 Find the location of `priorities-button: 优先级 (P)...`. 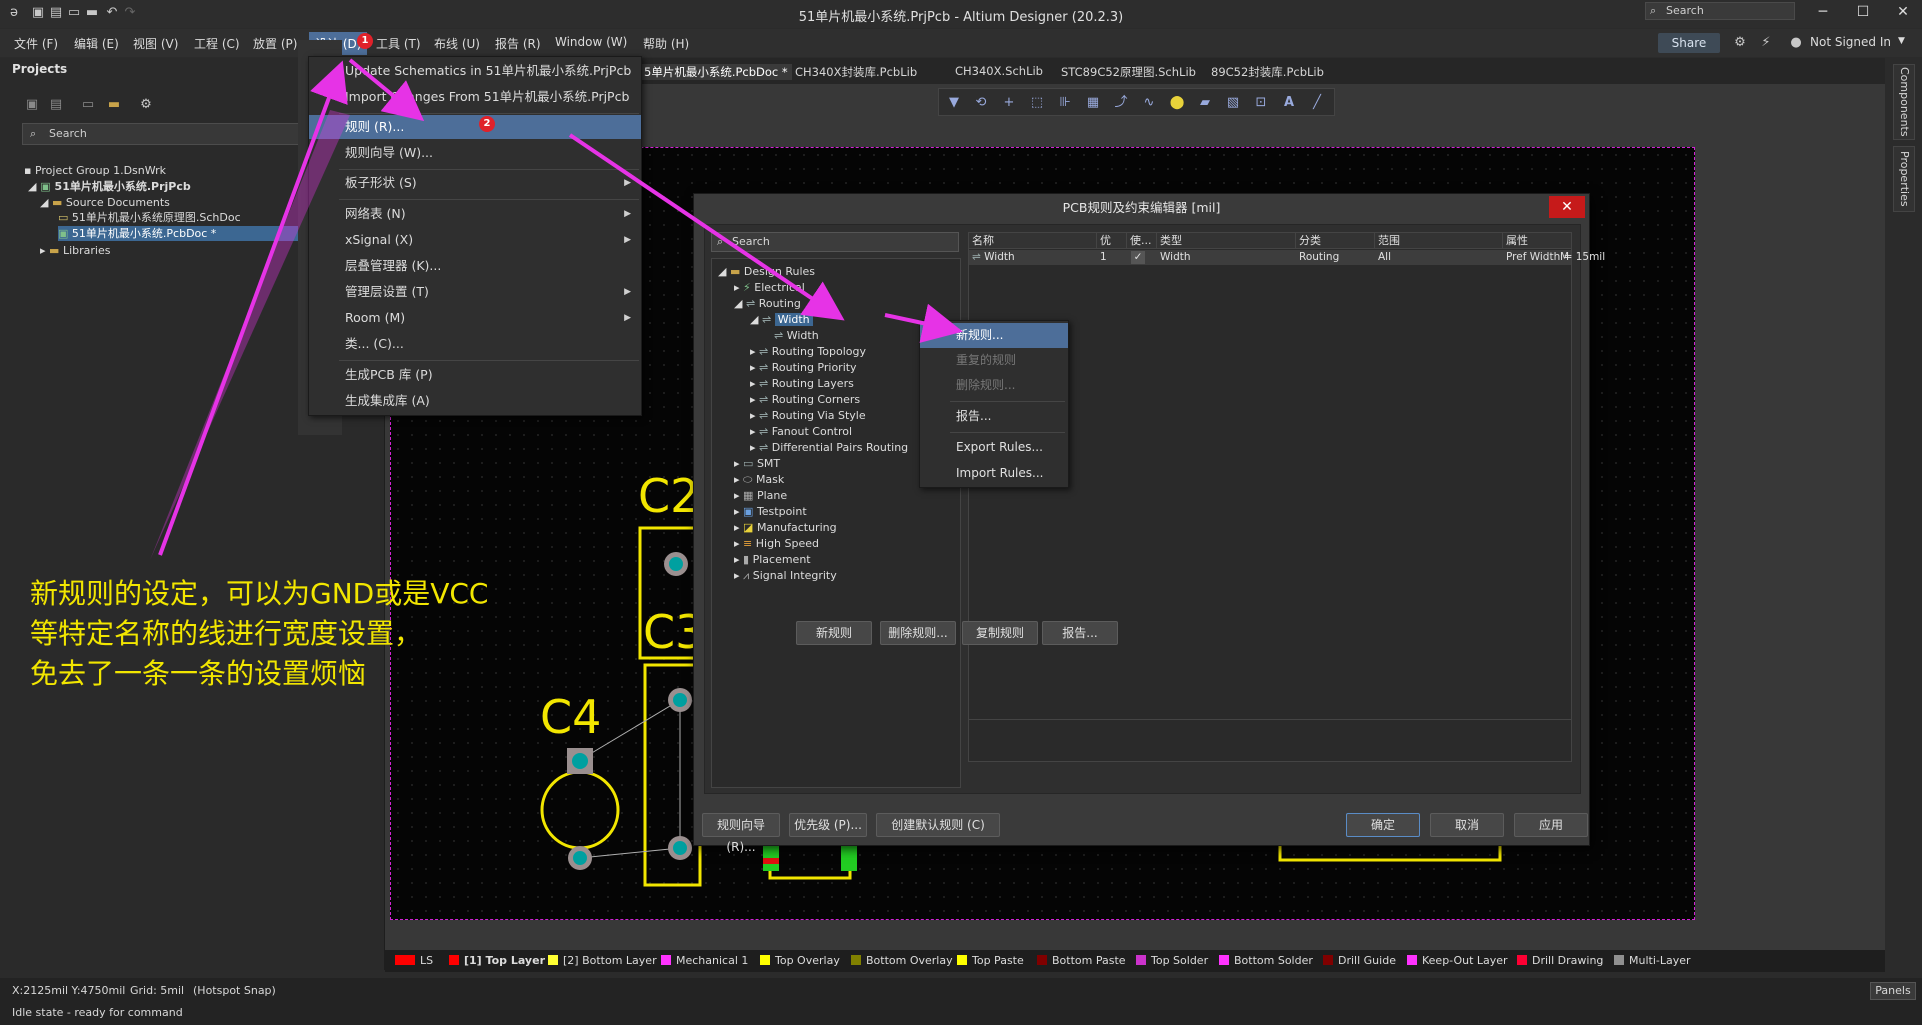

priorities-button: 优先级 (P)... is located at coordinates (828, 825).